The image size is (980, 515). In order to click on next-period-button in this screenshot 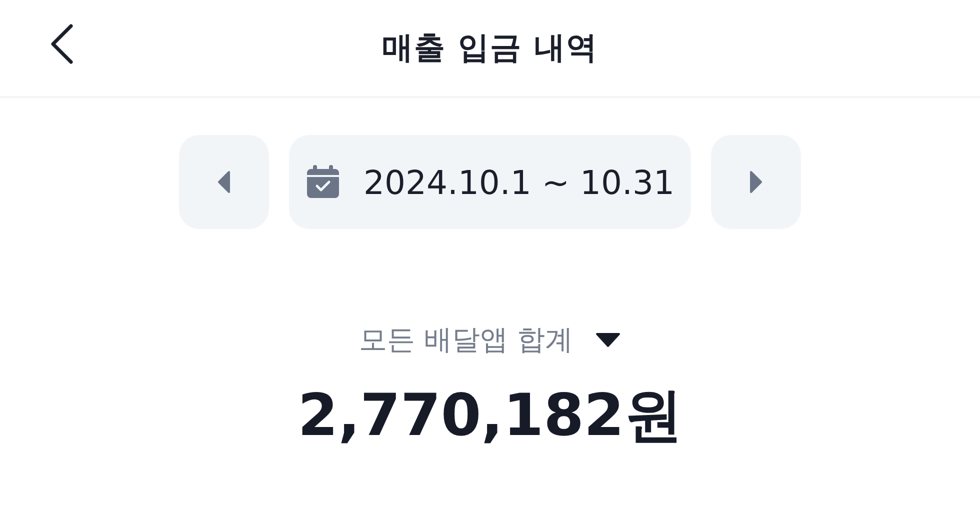, I will do `click(756, 182)`.